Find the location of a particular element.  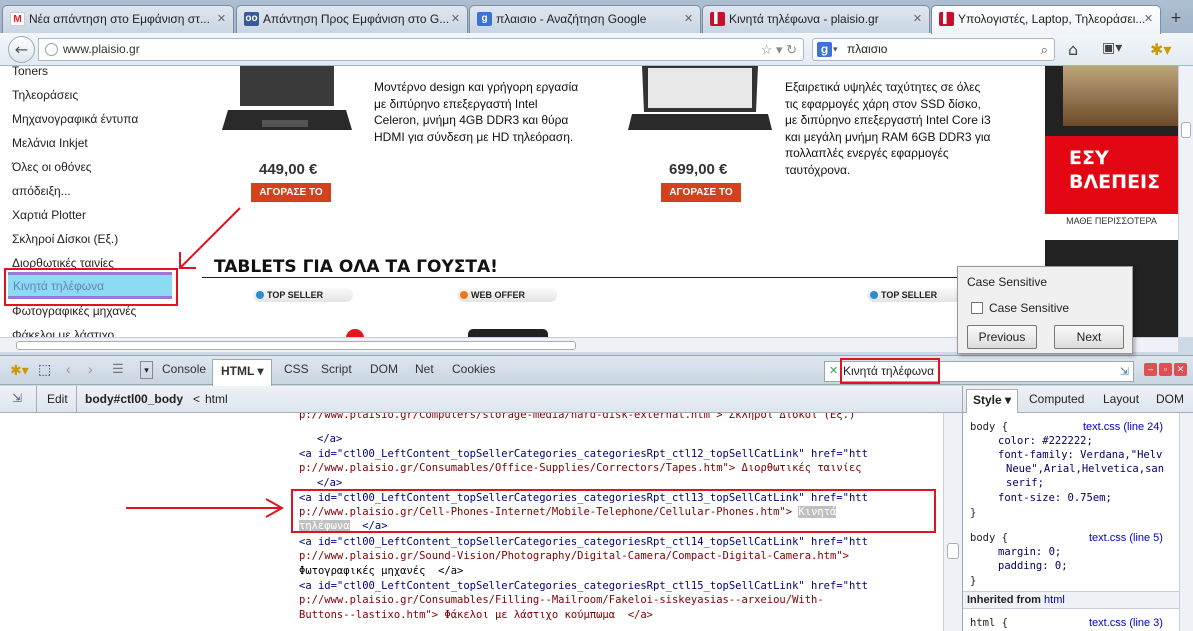

divider is located at coordinates (622, 277).